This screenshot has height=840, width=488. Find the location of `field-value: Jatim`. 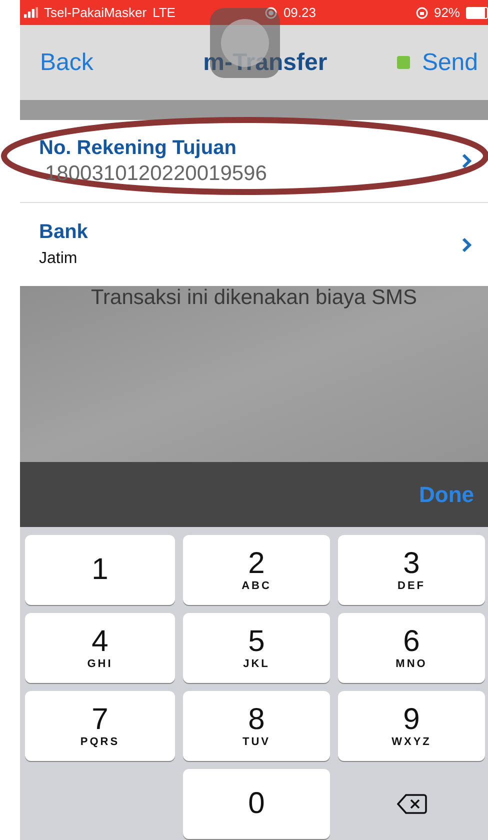

field-value: Jatim is located at coordinates (58, 259).